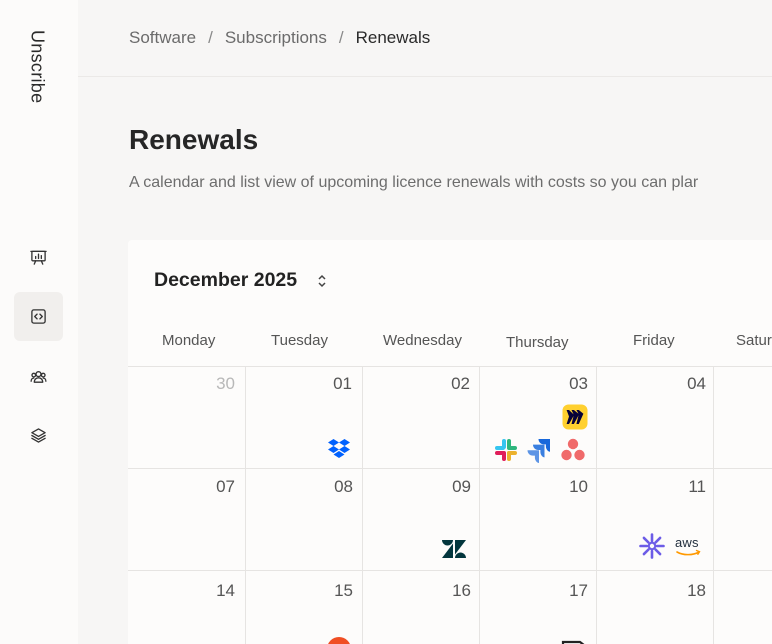 The width and height of the screenshot is (772, 644). Describe the element at coordinates (194, 139) in the screenshot. I see `page-title: Renewals` at that location.